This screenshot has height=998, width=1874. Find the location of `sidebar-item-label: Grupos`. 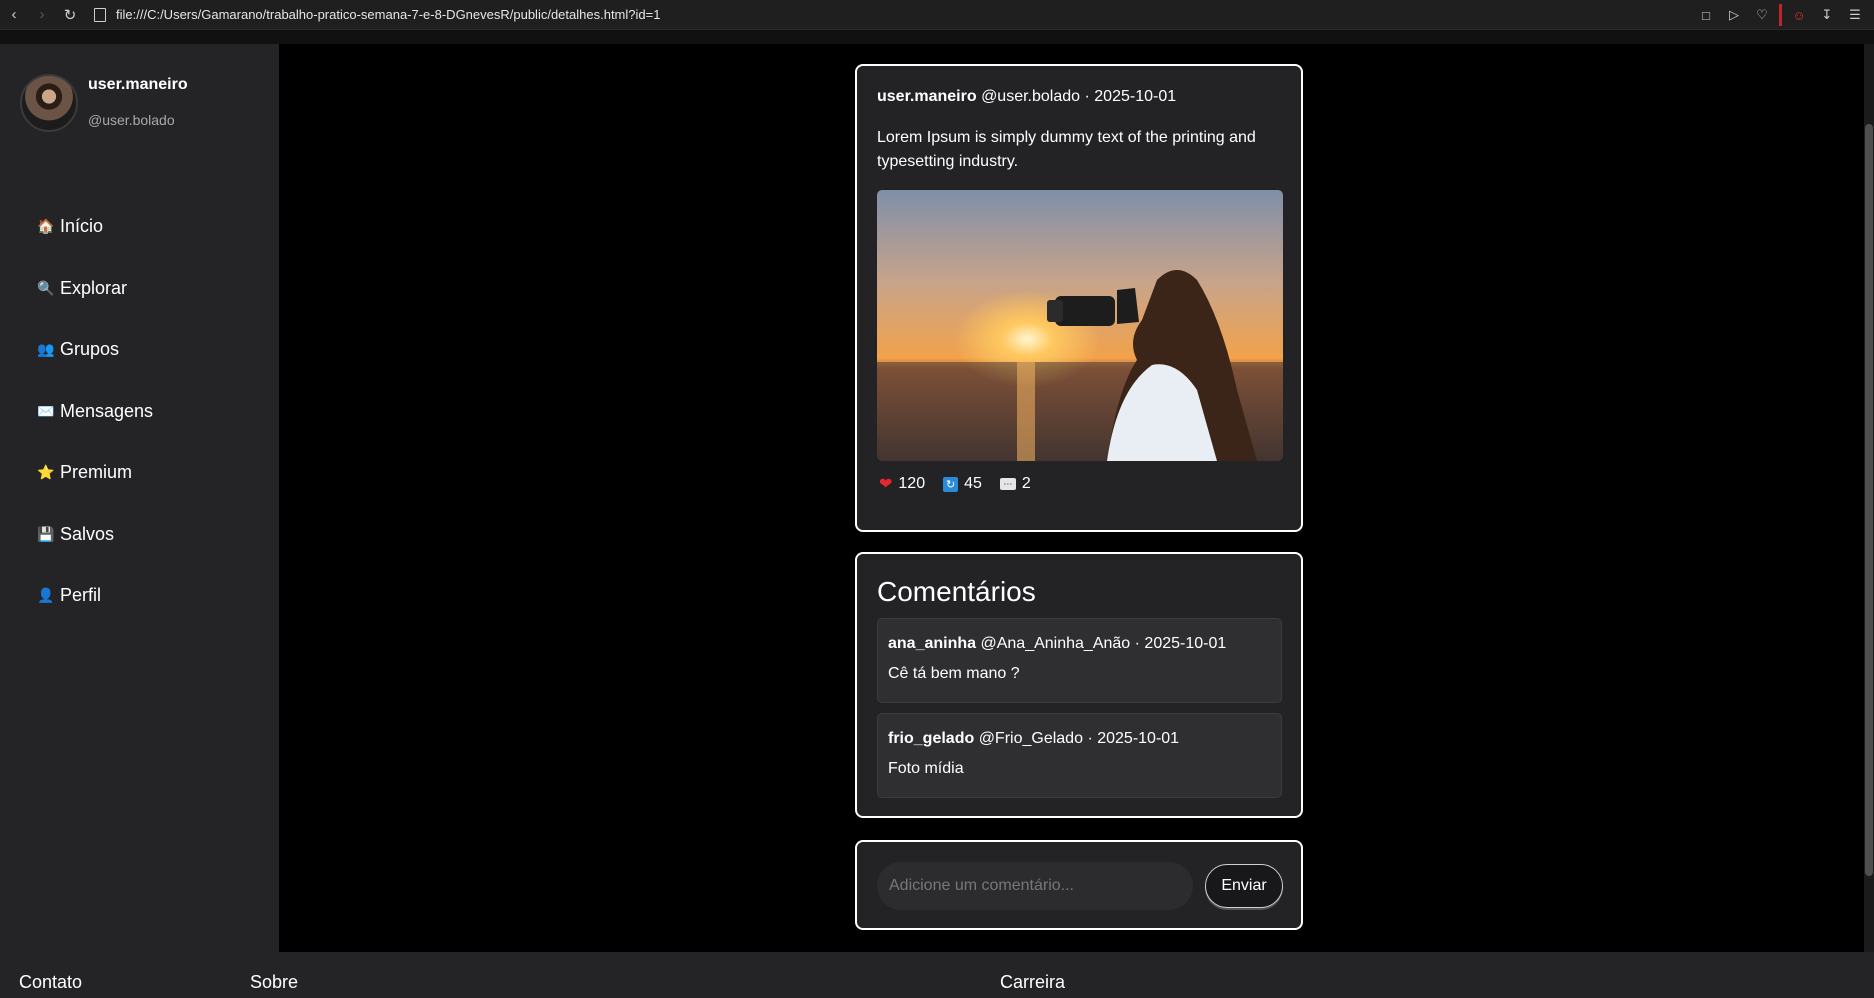

sidebar-item-label: Grupos is located at coordinates (90, 349).